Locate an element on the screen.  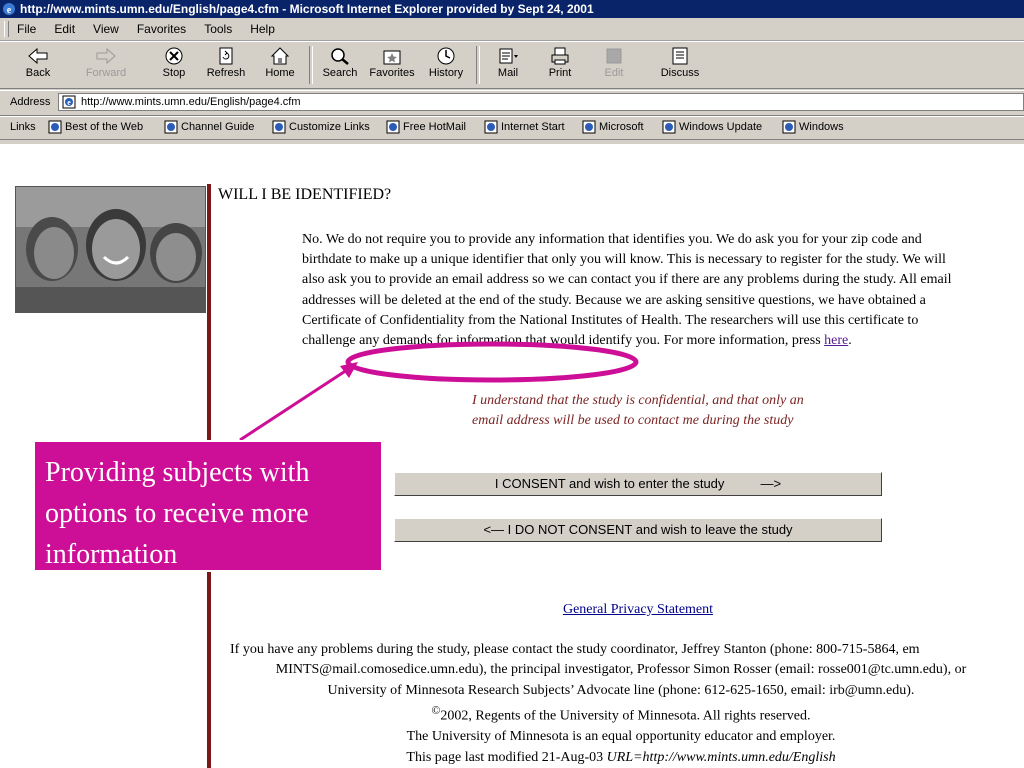
link-label: Windows is located at coordinates (821, 127).